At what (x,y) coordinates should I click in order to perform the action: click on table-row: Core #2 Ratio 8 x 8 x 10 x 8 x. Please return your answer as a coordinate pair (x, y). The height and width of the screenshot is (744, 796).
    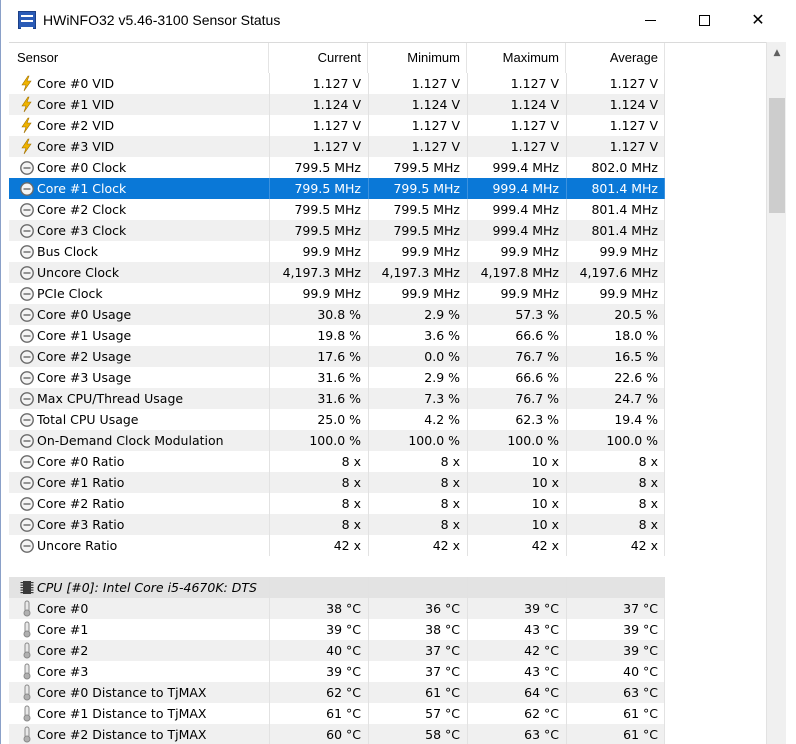
    Looking at the image, I should click on (387, 503).